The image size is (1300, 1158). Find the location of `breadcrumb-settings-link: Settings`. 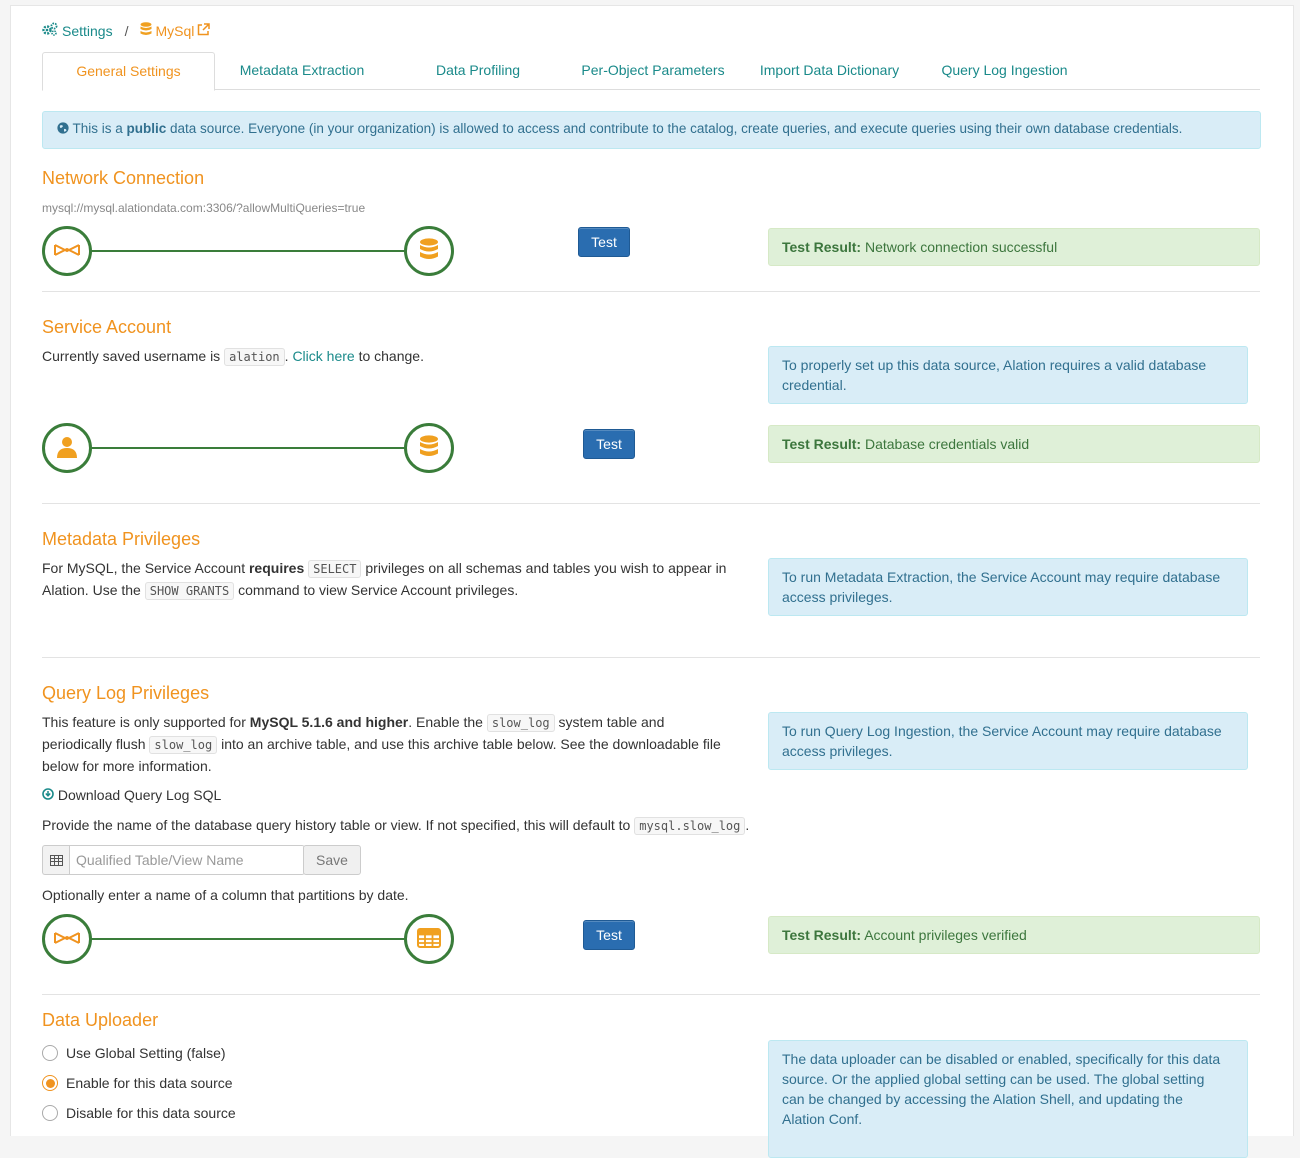

breadcrumb-settings-link: Settings is located at coordinates (87, 31).